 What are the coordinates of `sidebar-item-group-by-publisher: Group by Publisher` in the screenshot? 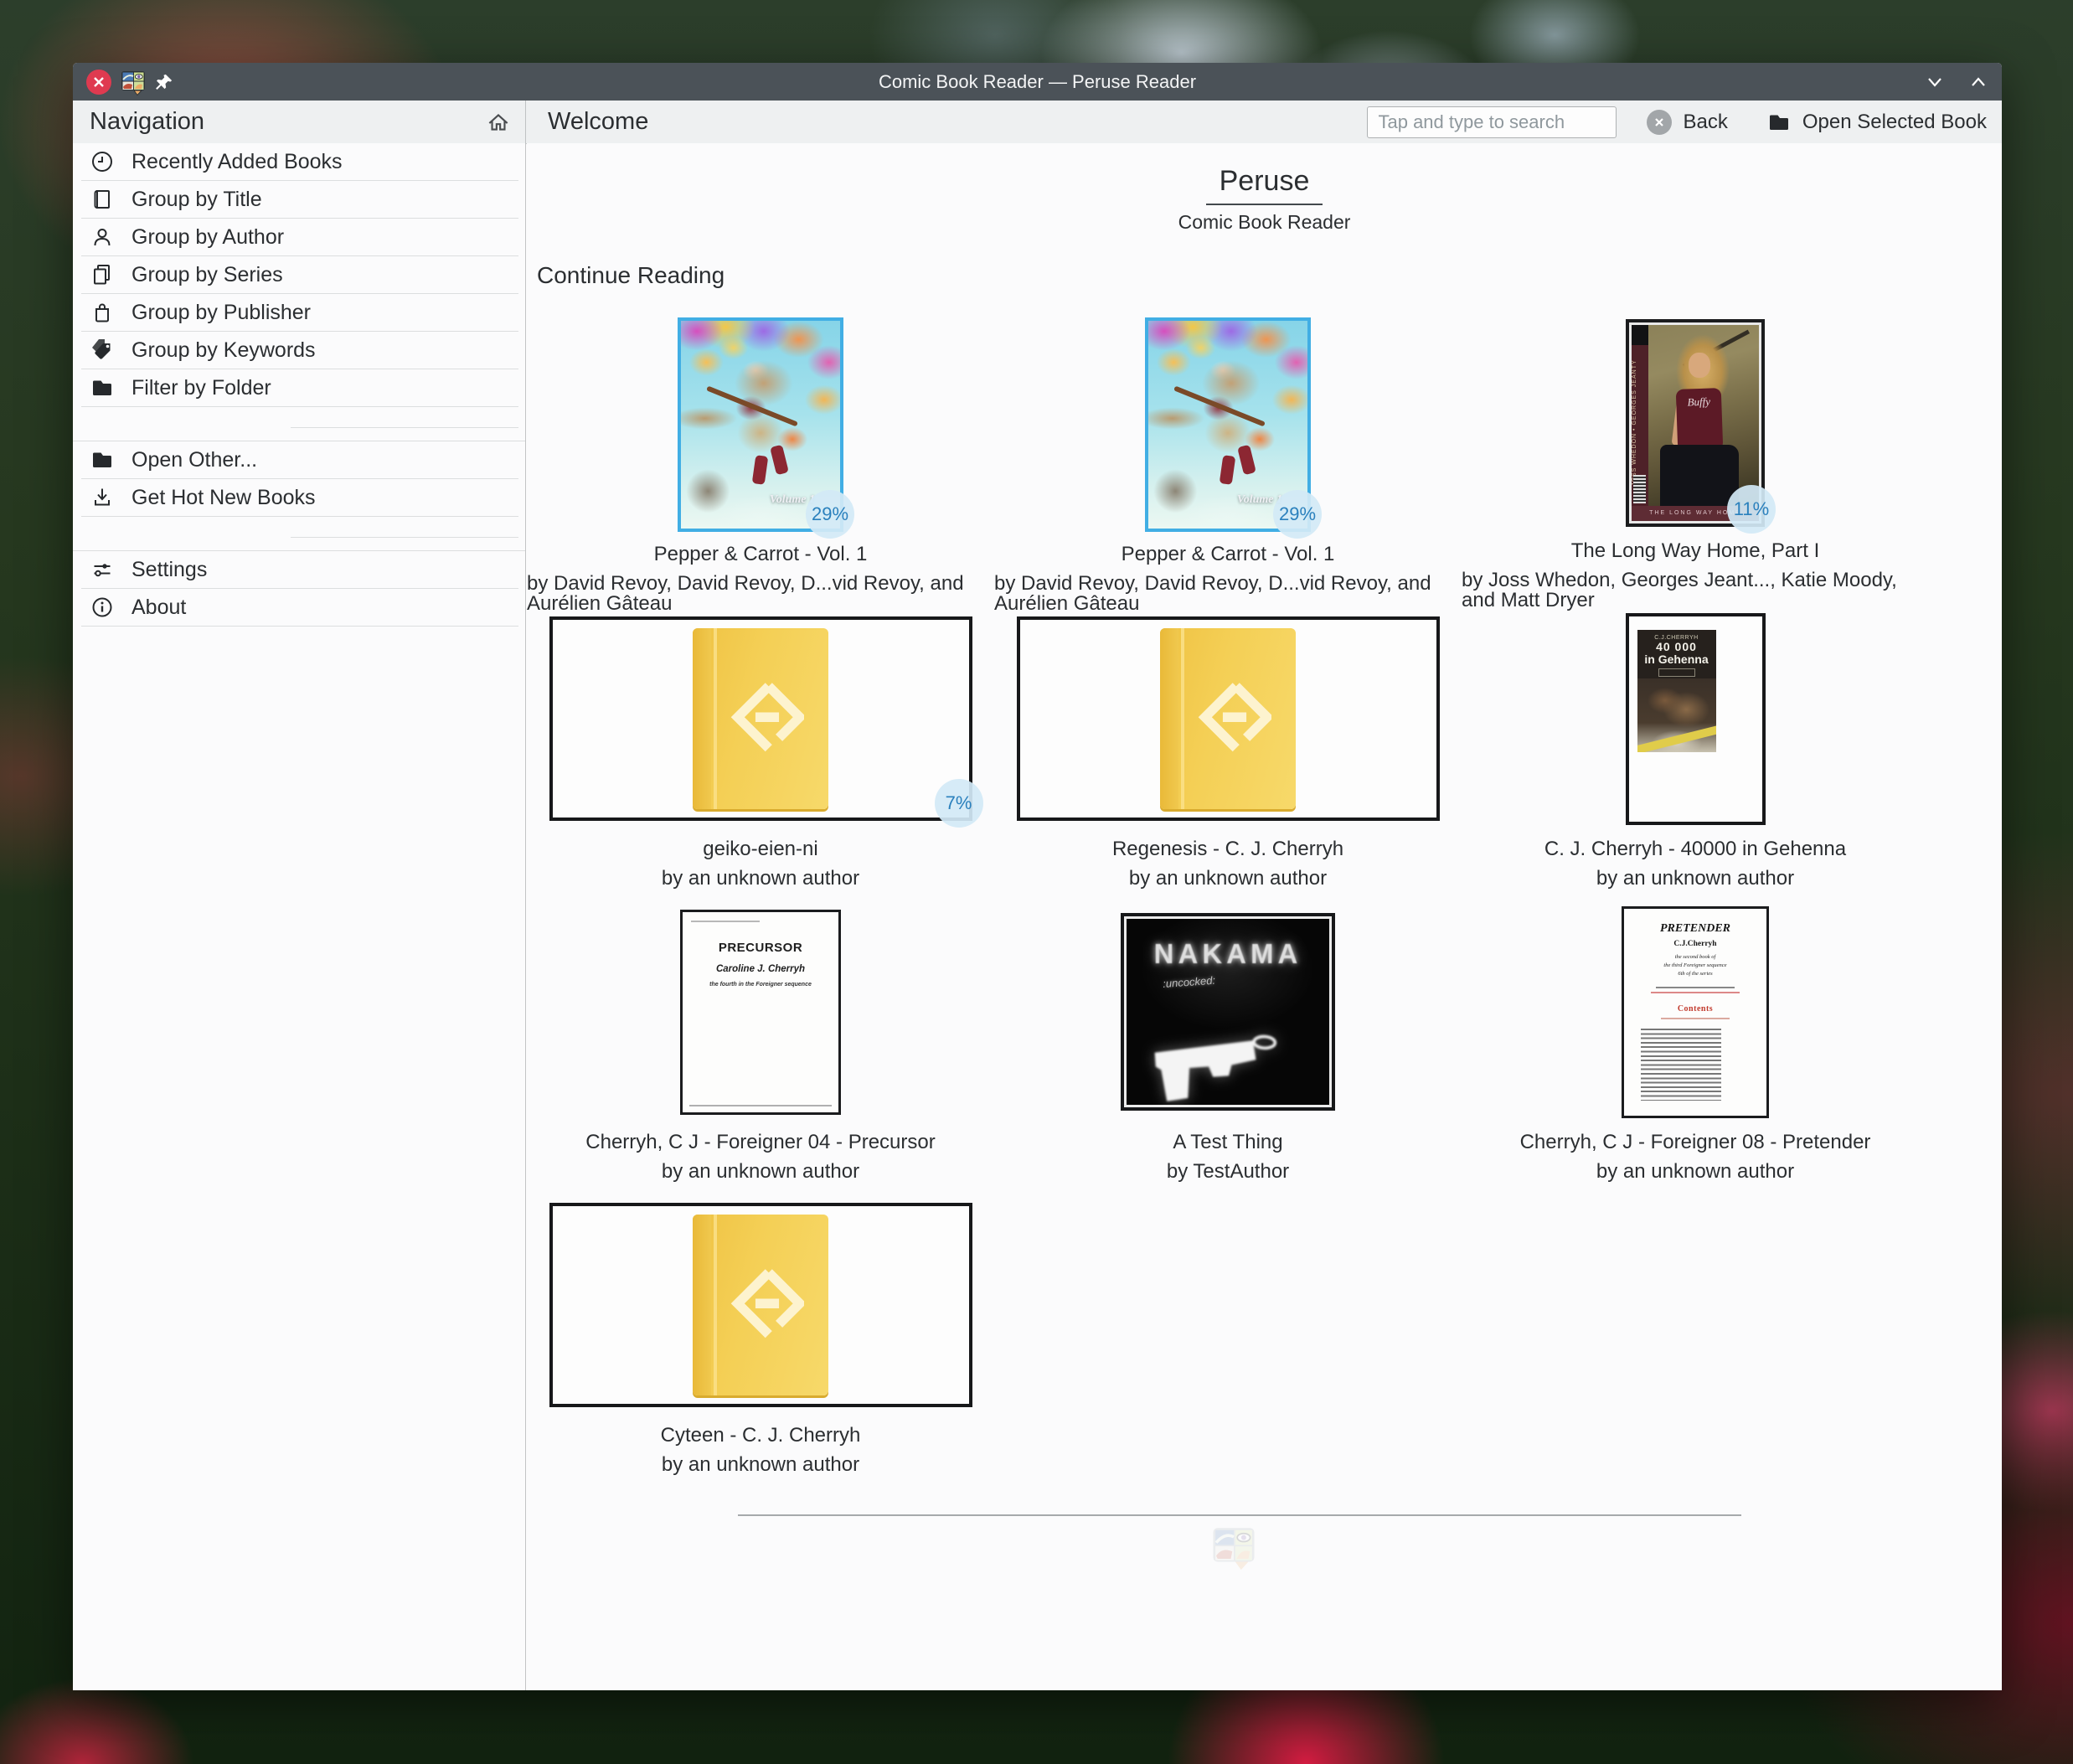 It's located at (299, 313).